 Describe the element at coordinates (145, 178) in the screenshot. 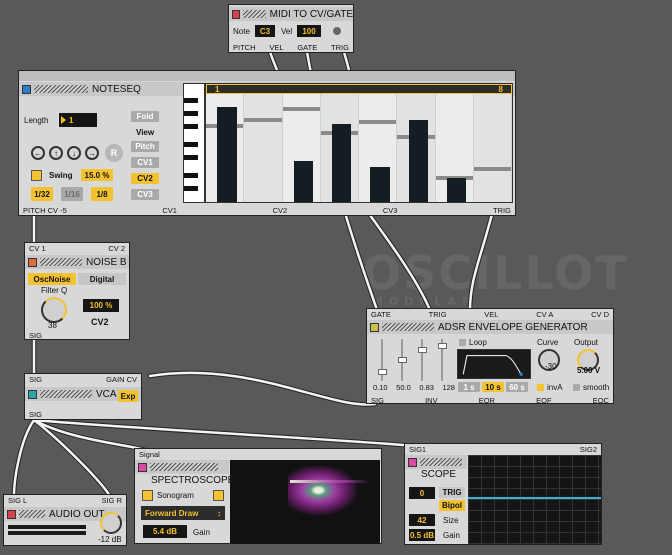

I see `view-cv2: CV2` at that location.